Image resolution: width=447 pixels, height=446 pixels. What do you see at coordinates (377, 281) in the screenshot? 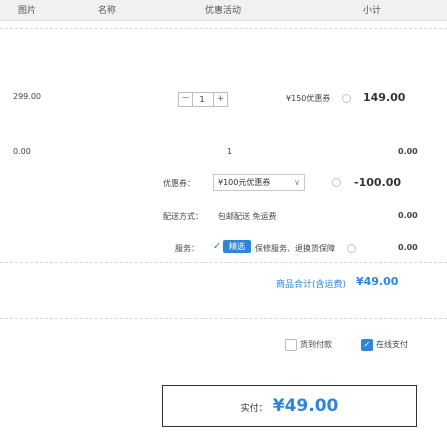
I see `total-value: ¥49.00` at bounding box center [377, 281].